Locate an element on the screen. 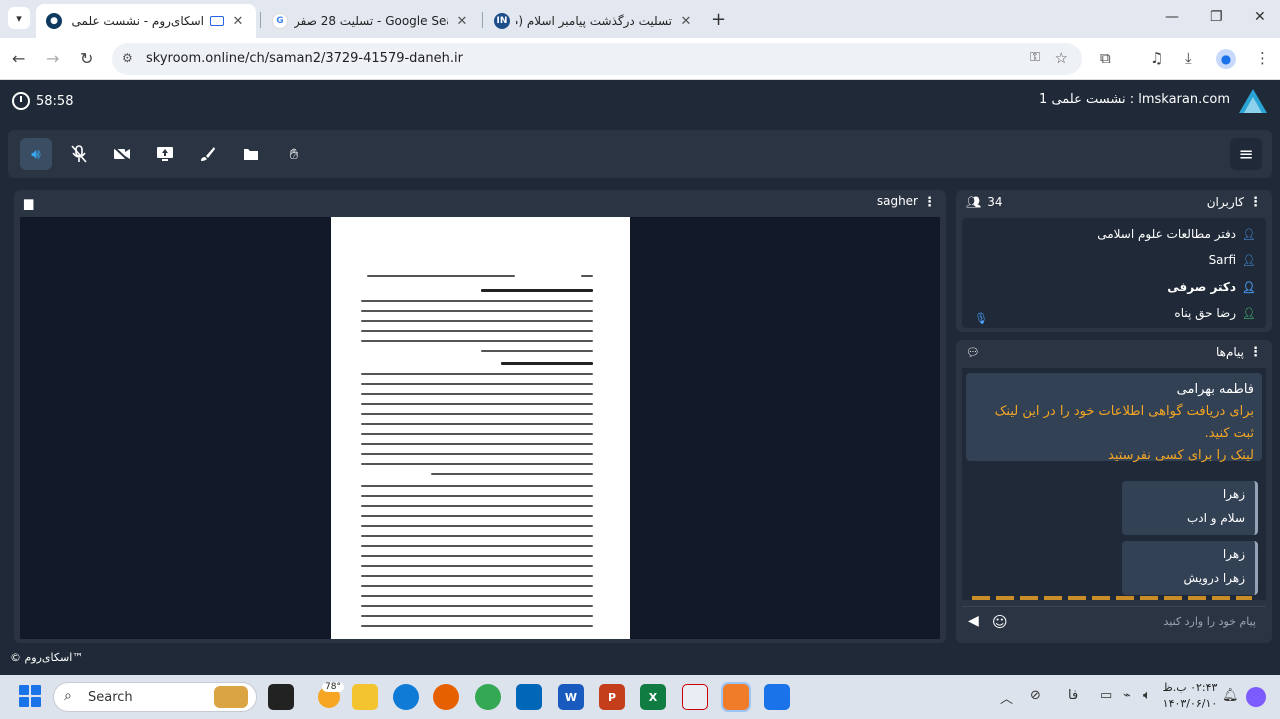 Image resolution: width=1280 pixels, height=719 pixels. user-item: 👤︎ دکتر صرفی is located at coordinates (1211, 287).